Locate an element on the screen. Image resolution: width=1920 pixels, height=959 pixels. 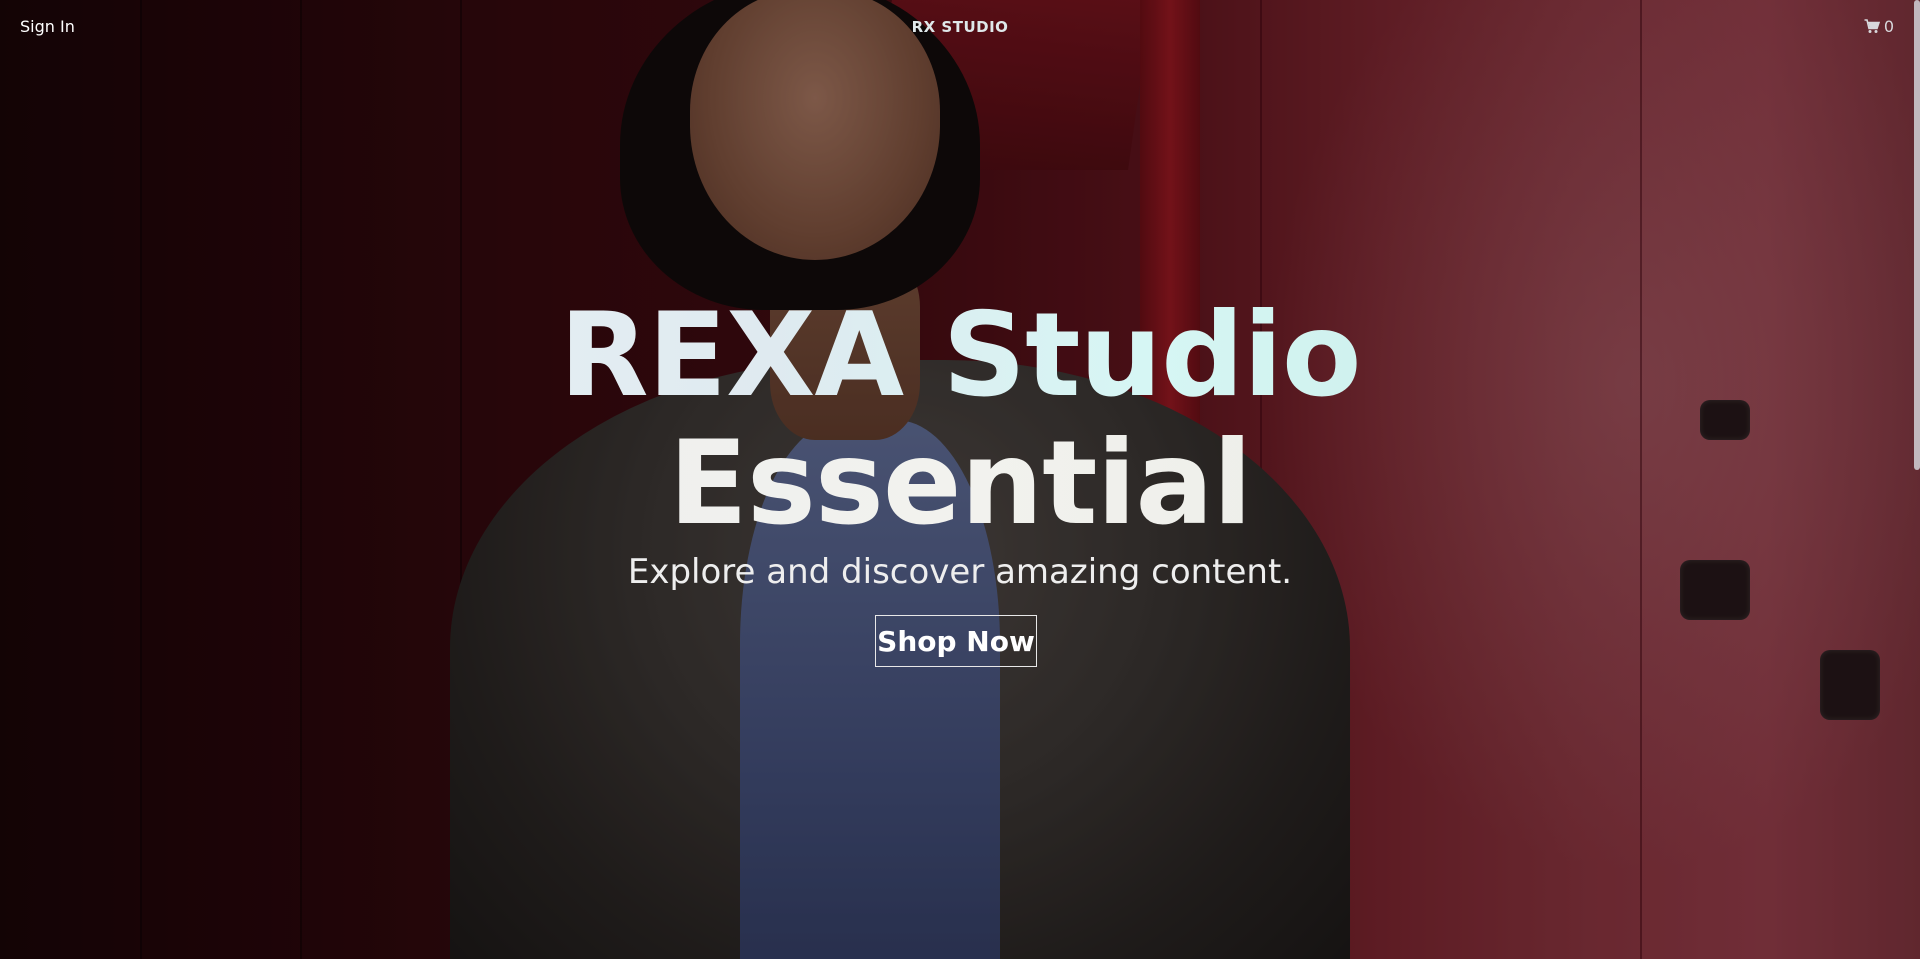
shop-now-button: Shop Now is located at coordinates (956, 641).